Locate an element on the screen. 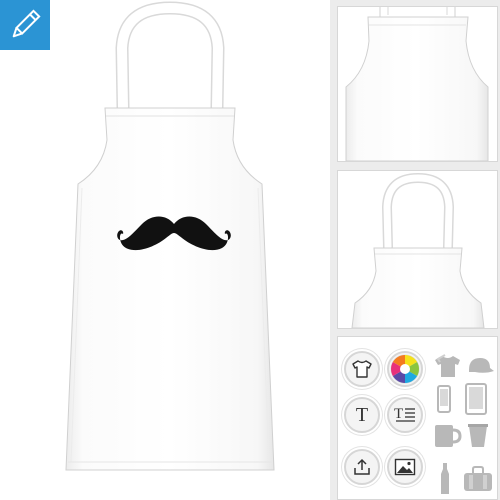 Image resolution: width=500 pixels, height=500 pixels. cap-icon is located at coordinates (480, 366).